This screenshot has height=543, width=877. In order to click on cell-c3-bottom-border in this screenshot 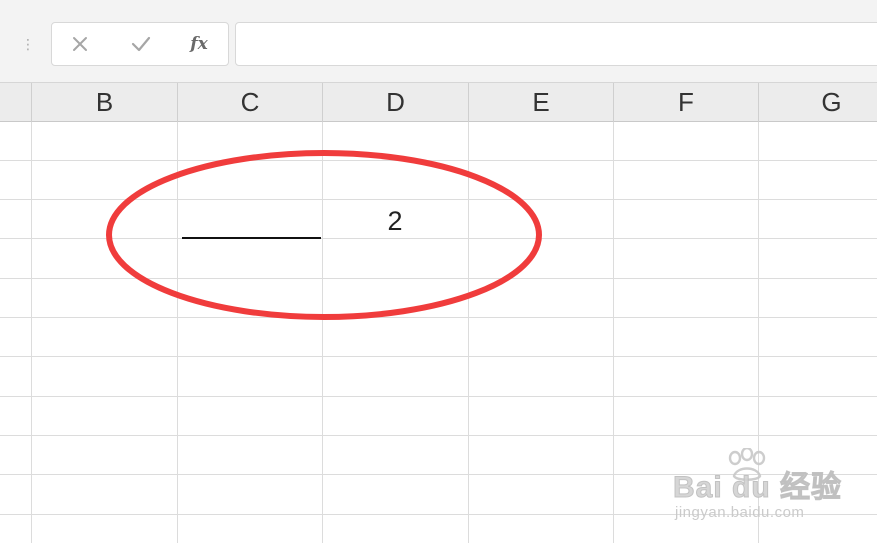, I will do `click(251, 238)`.